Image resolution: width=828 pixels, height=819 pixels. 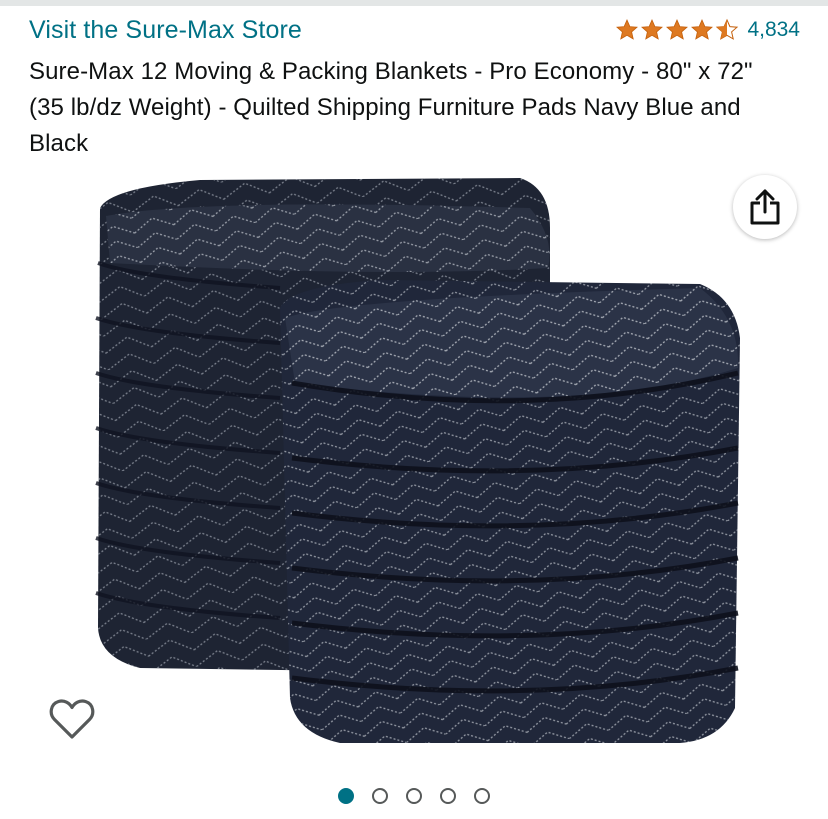 What do you see at coordinates (727, 29) in the screenshot?
I see `star-half-icon` at bounding box center [727, 29].